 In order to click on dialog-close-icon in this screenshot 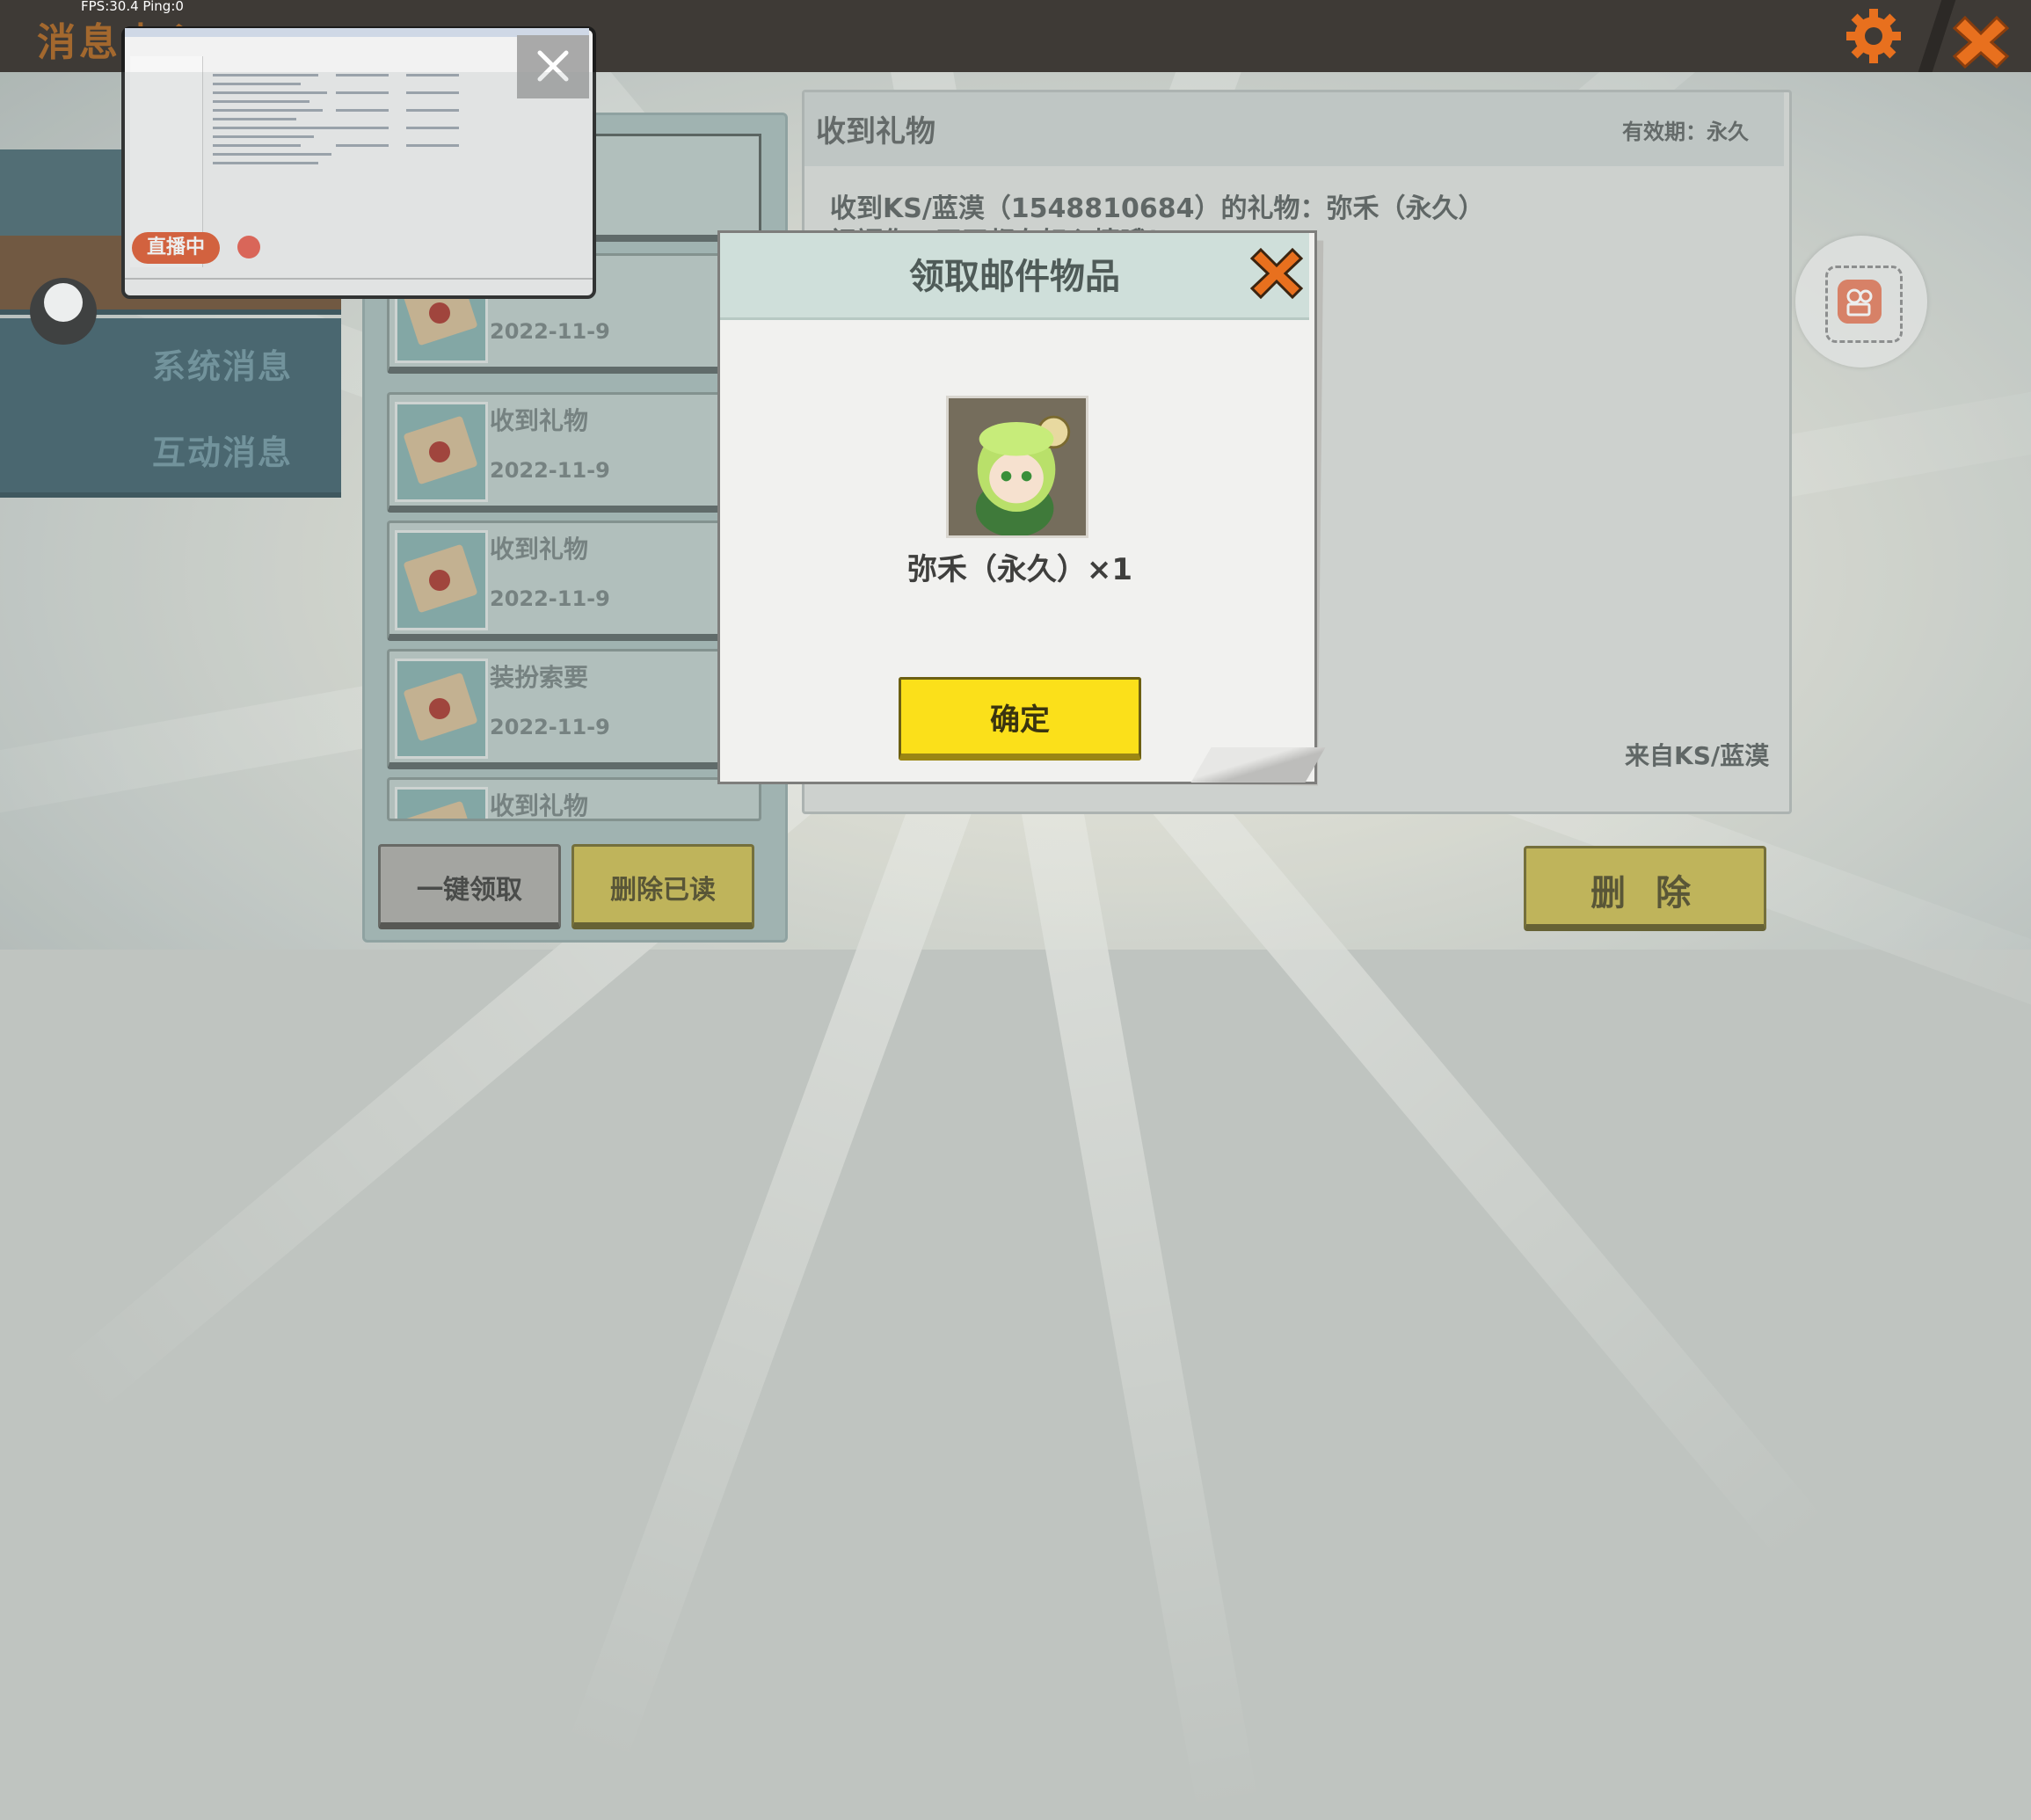, I will do `click(1277, 272)`.